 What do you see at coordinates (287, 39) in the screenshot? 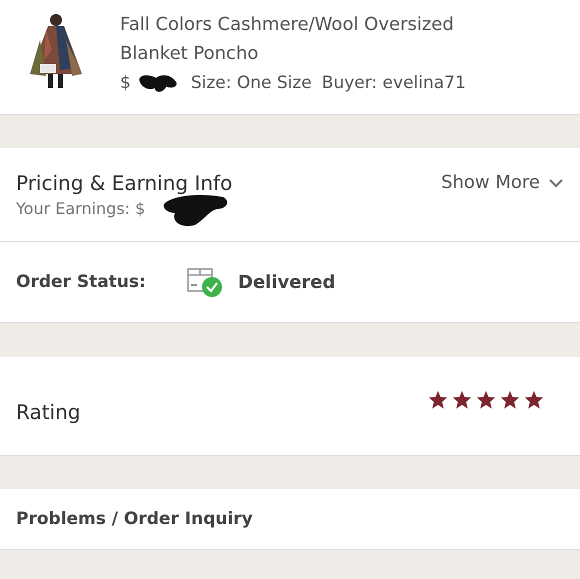
I see `item-title: Fall Colors Cashmere/Wool Oversized Blanket Poncho` at bounding box center [287, 39].